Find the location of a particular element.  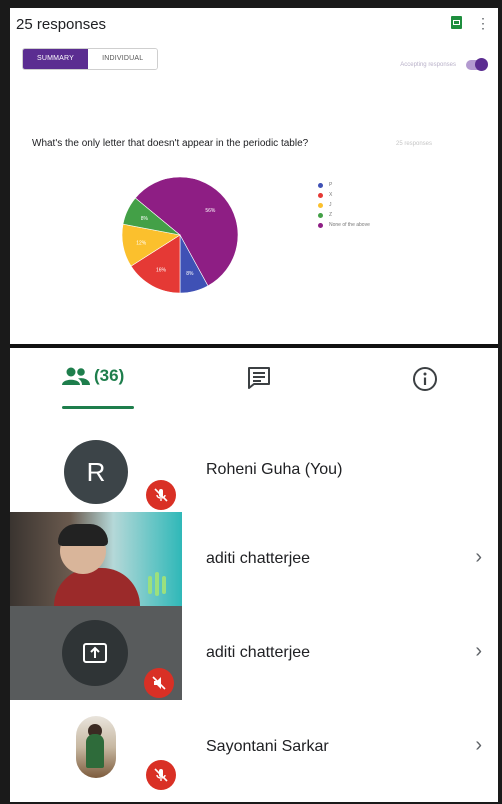

chart-legend: P X J Z None of the above is located at coordinates (344, 205).